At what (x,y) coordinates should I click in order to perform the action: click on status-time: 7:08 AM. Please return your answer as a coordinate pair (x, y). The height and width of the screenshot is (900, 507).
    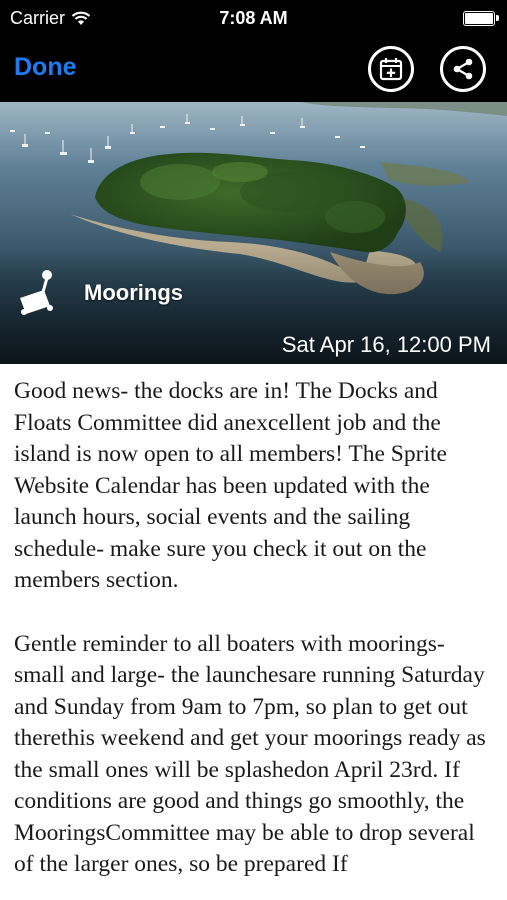
    Looking at the image, I should click on (253, 18).